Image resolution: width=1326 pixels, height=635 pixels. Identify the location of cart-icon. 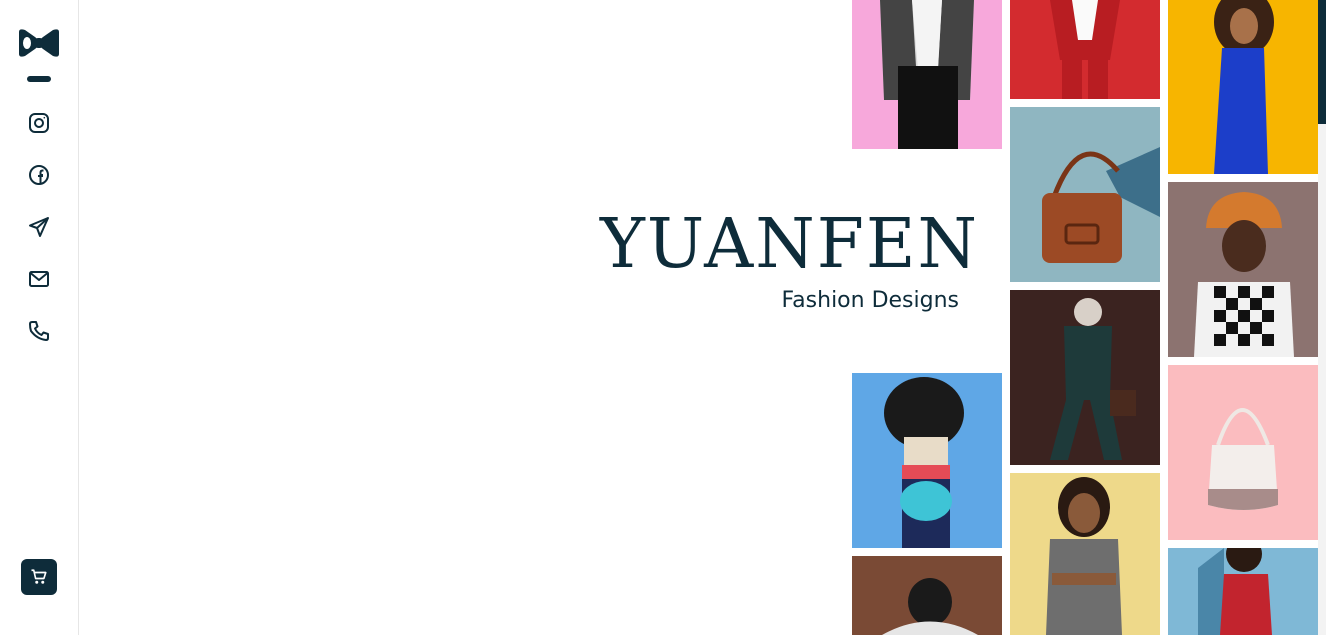
(39, 576).